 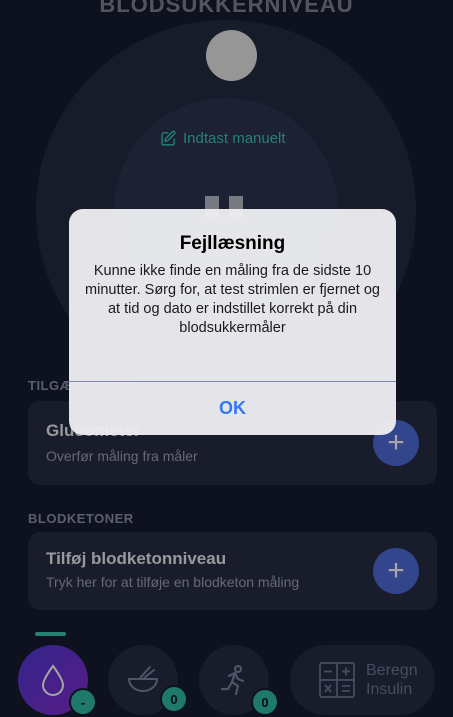 What do you see at coordinates (232, 243) in the screenshot?
I see `alert-title: Fejllæsning` at bounding box center [232, 243].